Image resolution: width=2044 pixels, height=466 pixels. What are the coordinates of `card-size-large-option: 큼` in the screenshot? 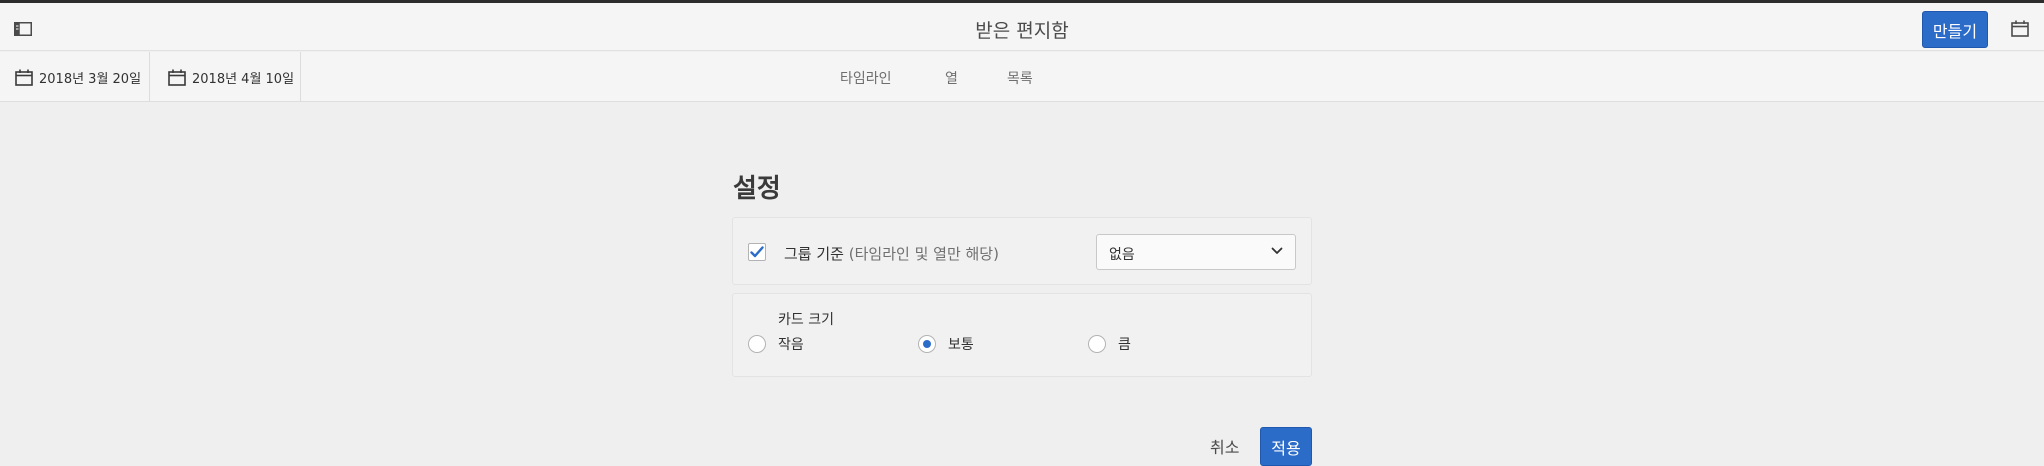 It's located at (1109, 344).